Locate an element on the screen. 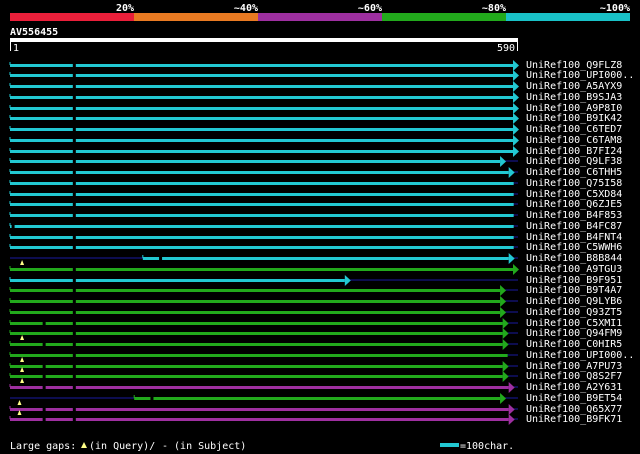 The width and height of the screenshot is (640, 454). hit-name: UniRef100_B4FC87 is located at coordinates (574, 226).